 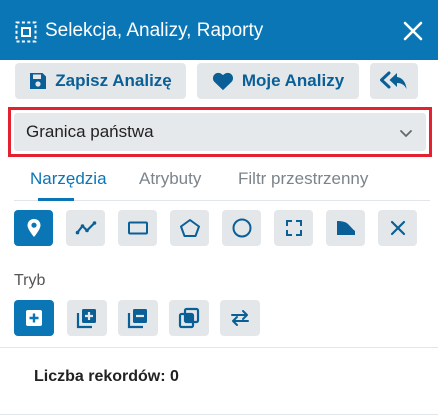 I want to click on rectangle-icon, so click(x=137, y=228).